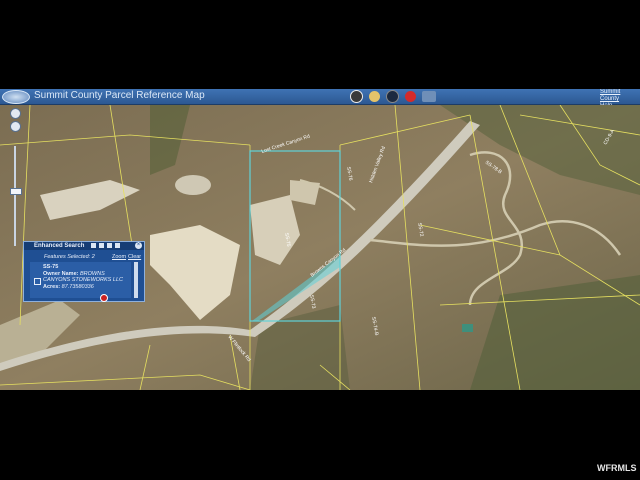 Image resolution: width=640 pixels, height=480 pixels. I want to click on panel-scrollbar, so click(136, 280).